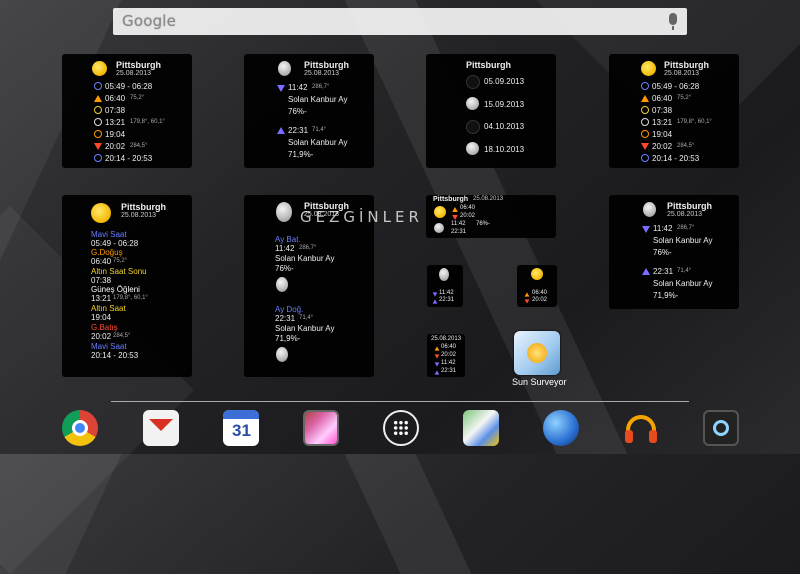  What do you see at coordinates (321, 428) in the screenshot?
I see `gallery-icon` at bounding box center [321, 428].